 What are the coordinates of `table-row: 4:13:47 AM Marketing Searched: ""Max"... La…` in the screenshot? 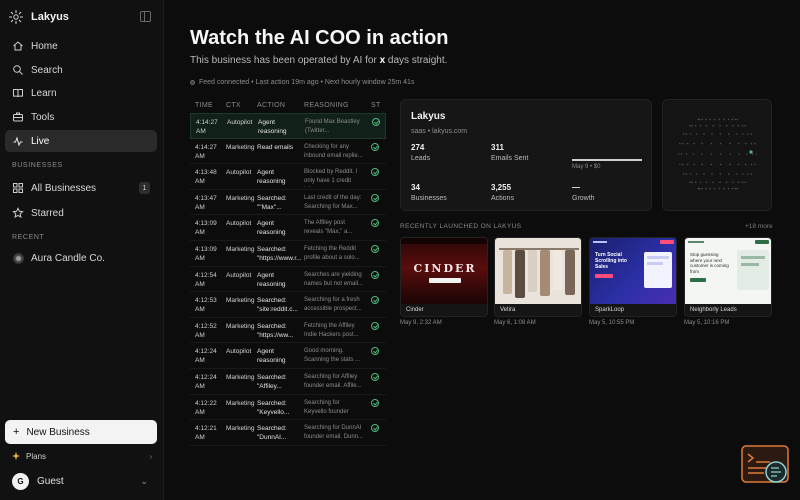 It's located at (288, 203).